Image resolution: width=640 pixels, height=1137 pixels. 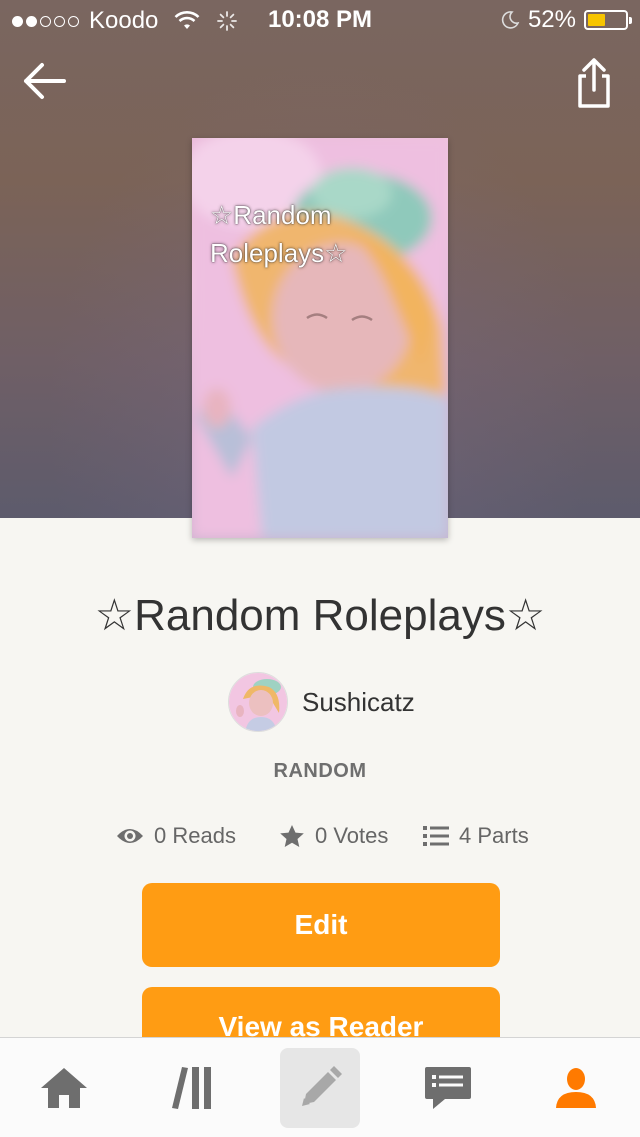 I want to click on library-icon, so click(x=191, y=1088).